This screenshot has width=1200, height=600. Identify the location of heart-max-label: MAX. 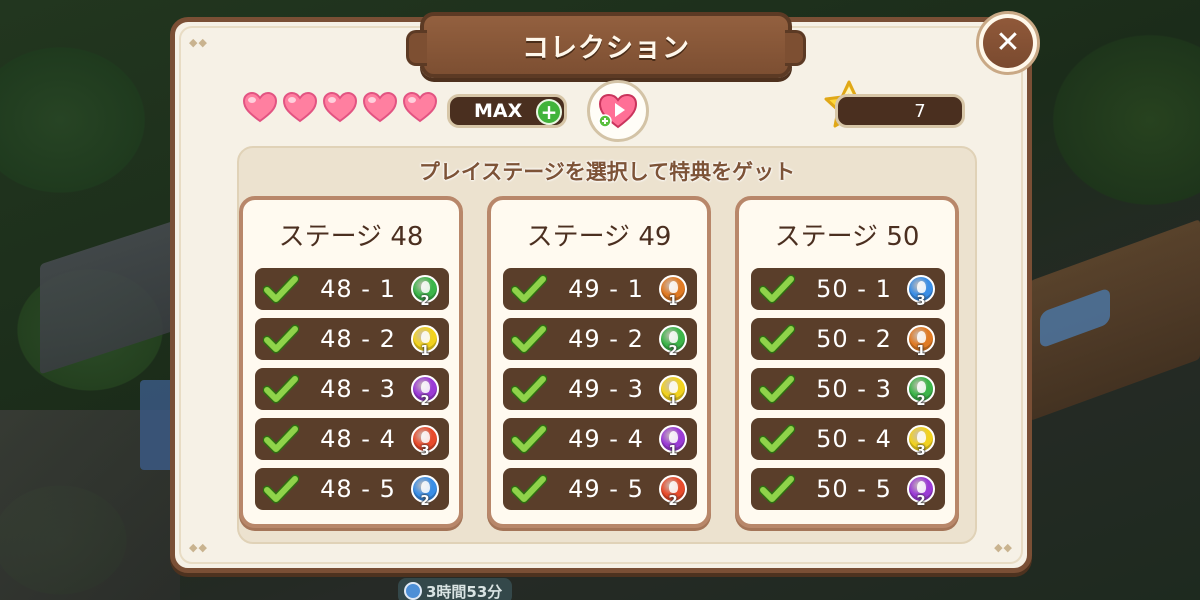
(498, 111).